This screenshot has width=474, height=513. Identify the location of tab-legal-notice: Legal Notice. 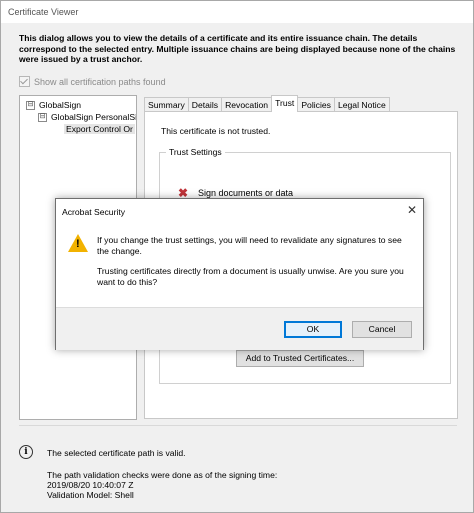
(361, 104).